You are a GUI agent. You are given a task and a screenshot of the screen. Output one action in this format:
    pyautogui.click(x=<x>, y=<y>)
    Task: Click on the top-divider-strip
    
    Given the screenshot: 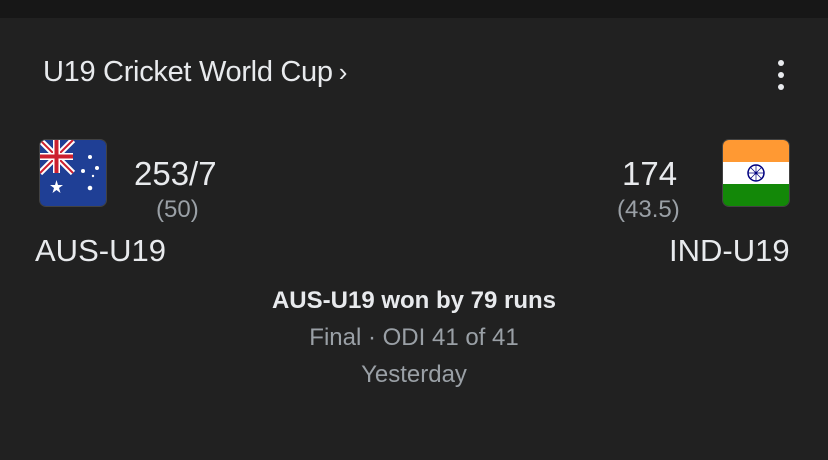 What is the action you would take?
    pyautogui.click(x=414, y=9)
    